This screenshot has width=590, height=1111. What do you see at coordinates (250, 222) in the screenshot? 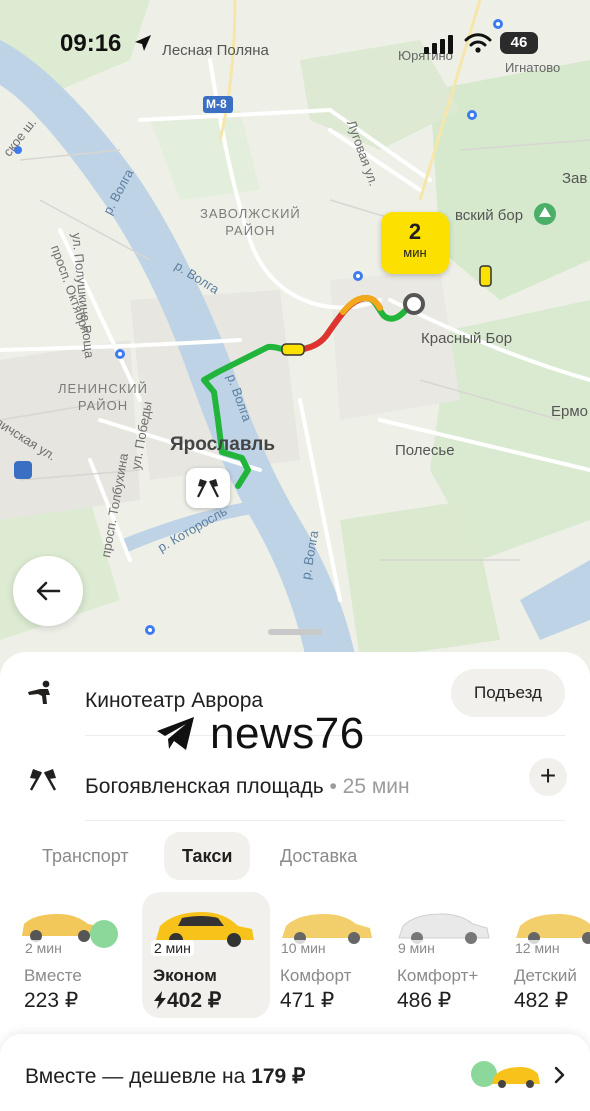
I see `label-zavolzhsky-district: ЗАВОЛЖСКИЙ РАЙОН` at bounding box center [250, 222].